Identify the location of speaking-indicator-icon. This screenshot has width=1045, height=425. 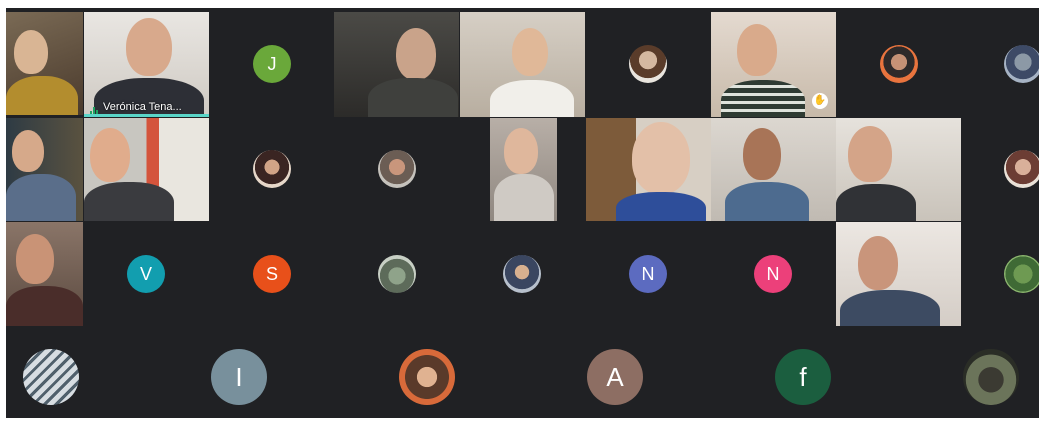
(94, 109).